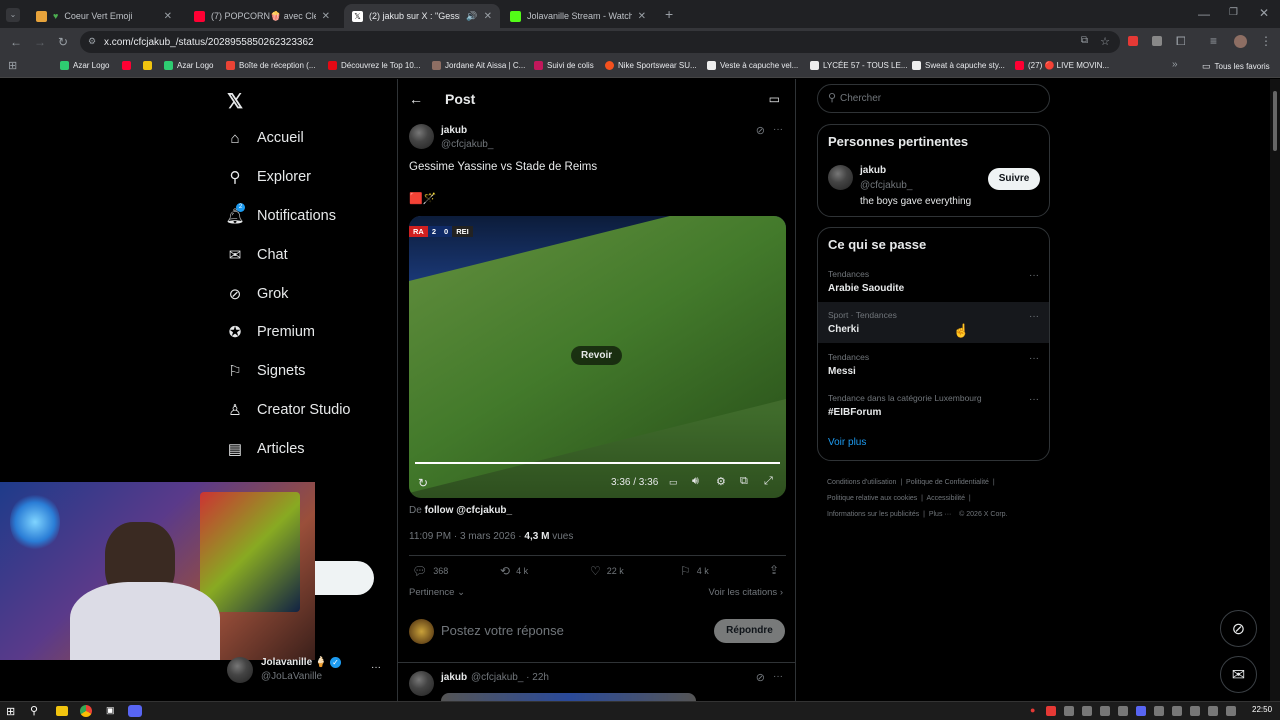 The image size is (1280, 720). What do you see at coordinates (16, 42) in the screenshot?
I see `back-icon: ←` at bounding box center [16, 42].